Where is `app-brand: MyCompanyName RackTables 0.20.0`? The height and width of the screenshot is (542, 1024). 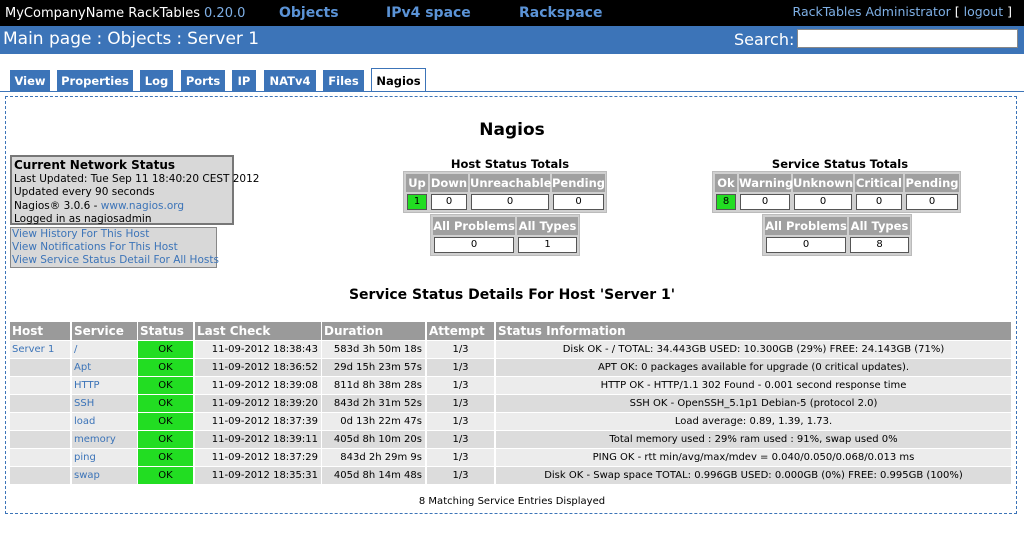
app-brand: MyCompanyName RackTables 0.20.0 is located at coordinates (125, 13).